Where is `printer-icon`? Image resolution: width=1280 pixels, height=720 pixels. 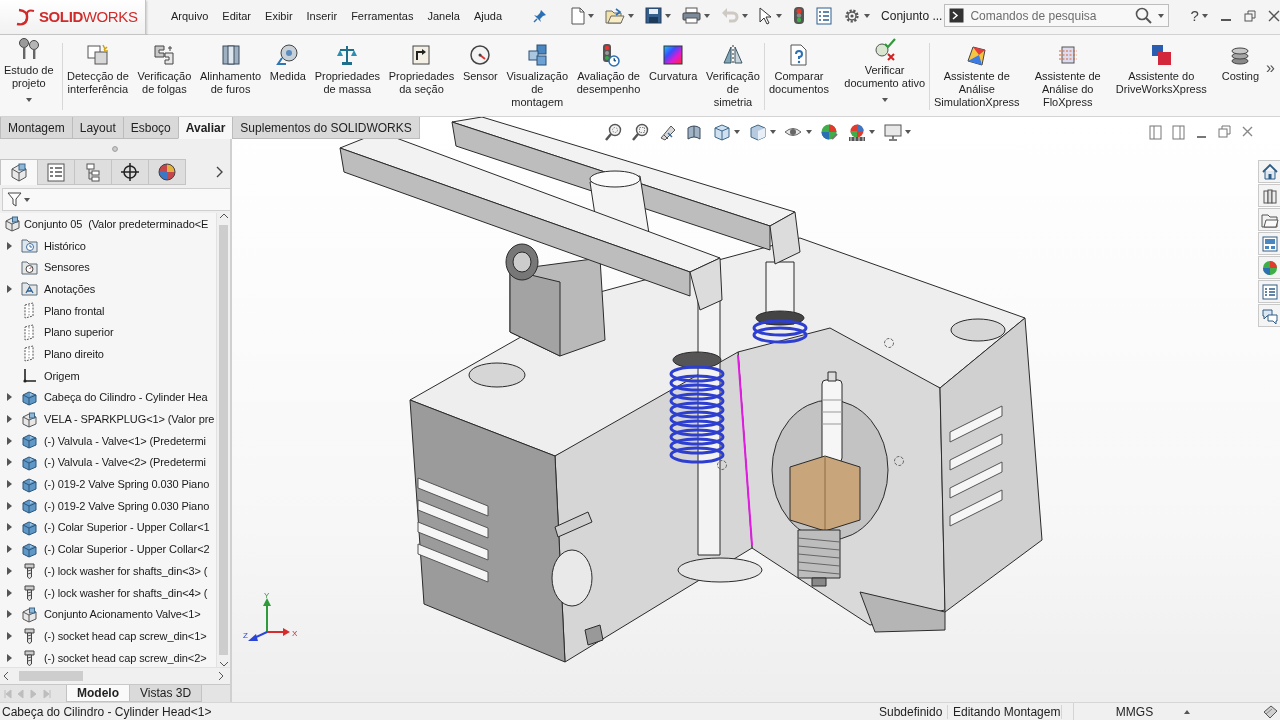 printer-icon is located at coordinates (692, 15).